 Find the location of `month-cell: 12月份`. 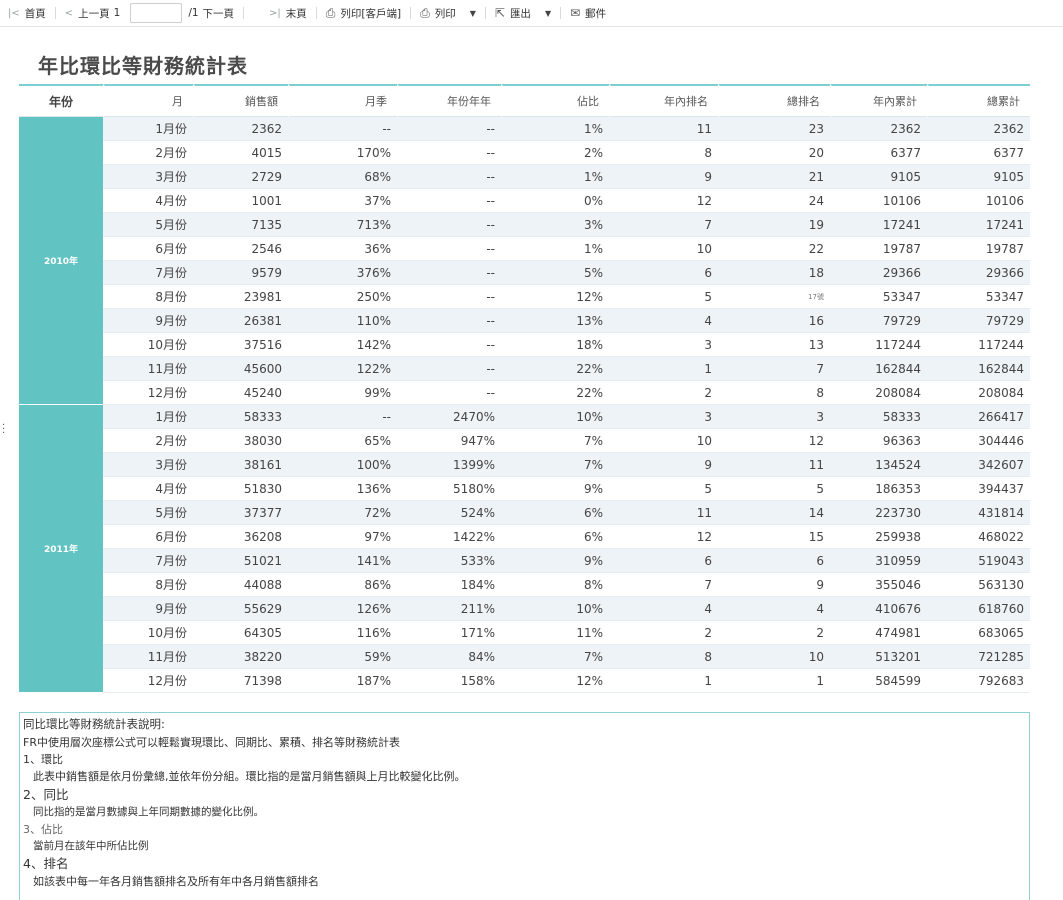

month-cell: 12月份 is located at coordinates (148, 681).